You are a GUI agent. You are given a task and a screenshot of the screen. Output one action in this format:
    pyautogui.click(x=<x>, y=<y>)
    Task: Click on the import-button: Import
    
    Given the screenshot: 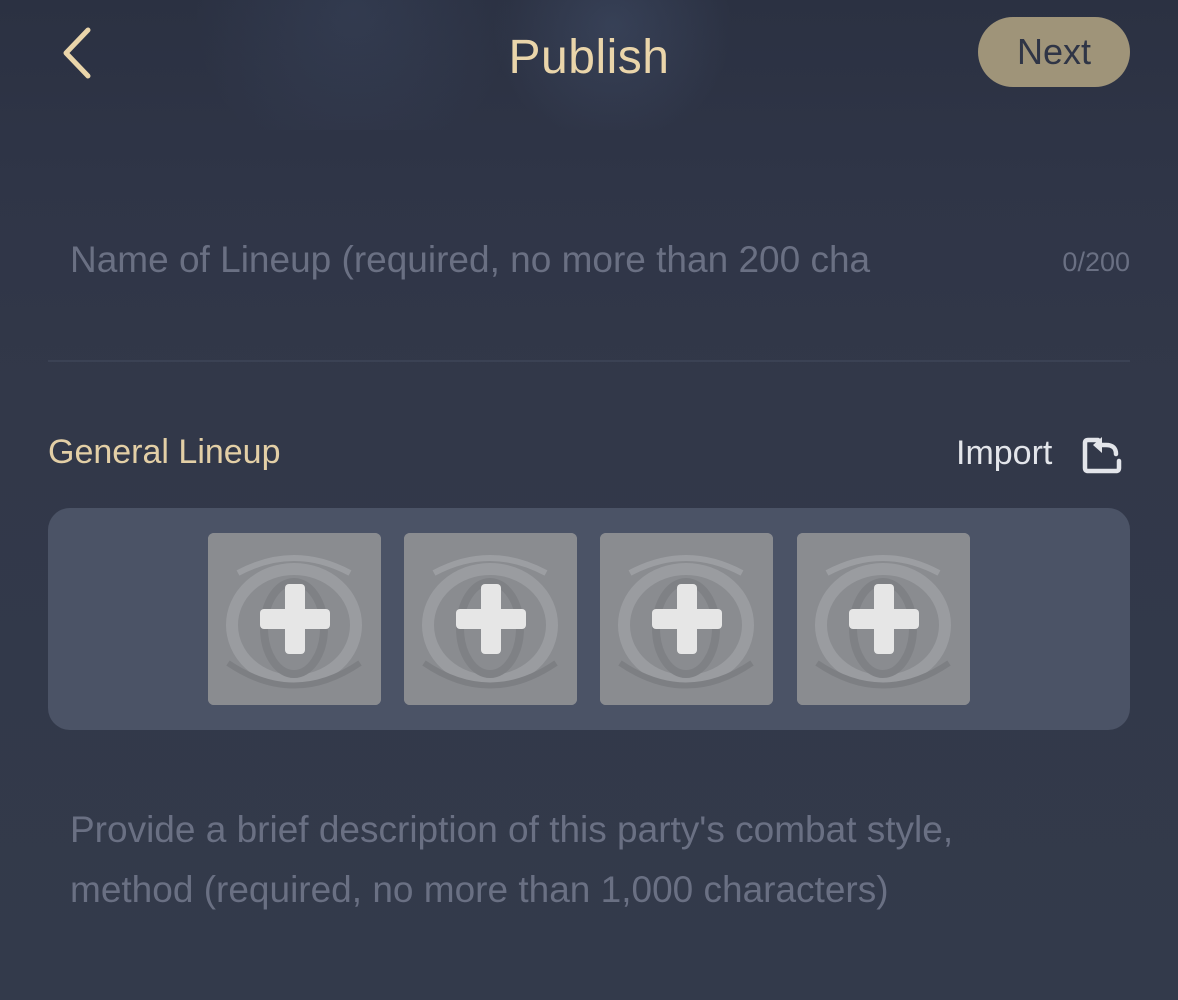 What is the action you would take?
    pyautogui.click(x=1043, y=455)
    